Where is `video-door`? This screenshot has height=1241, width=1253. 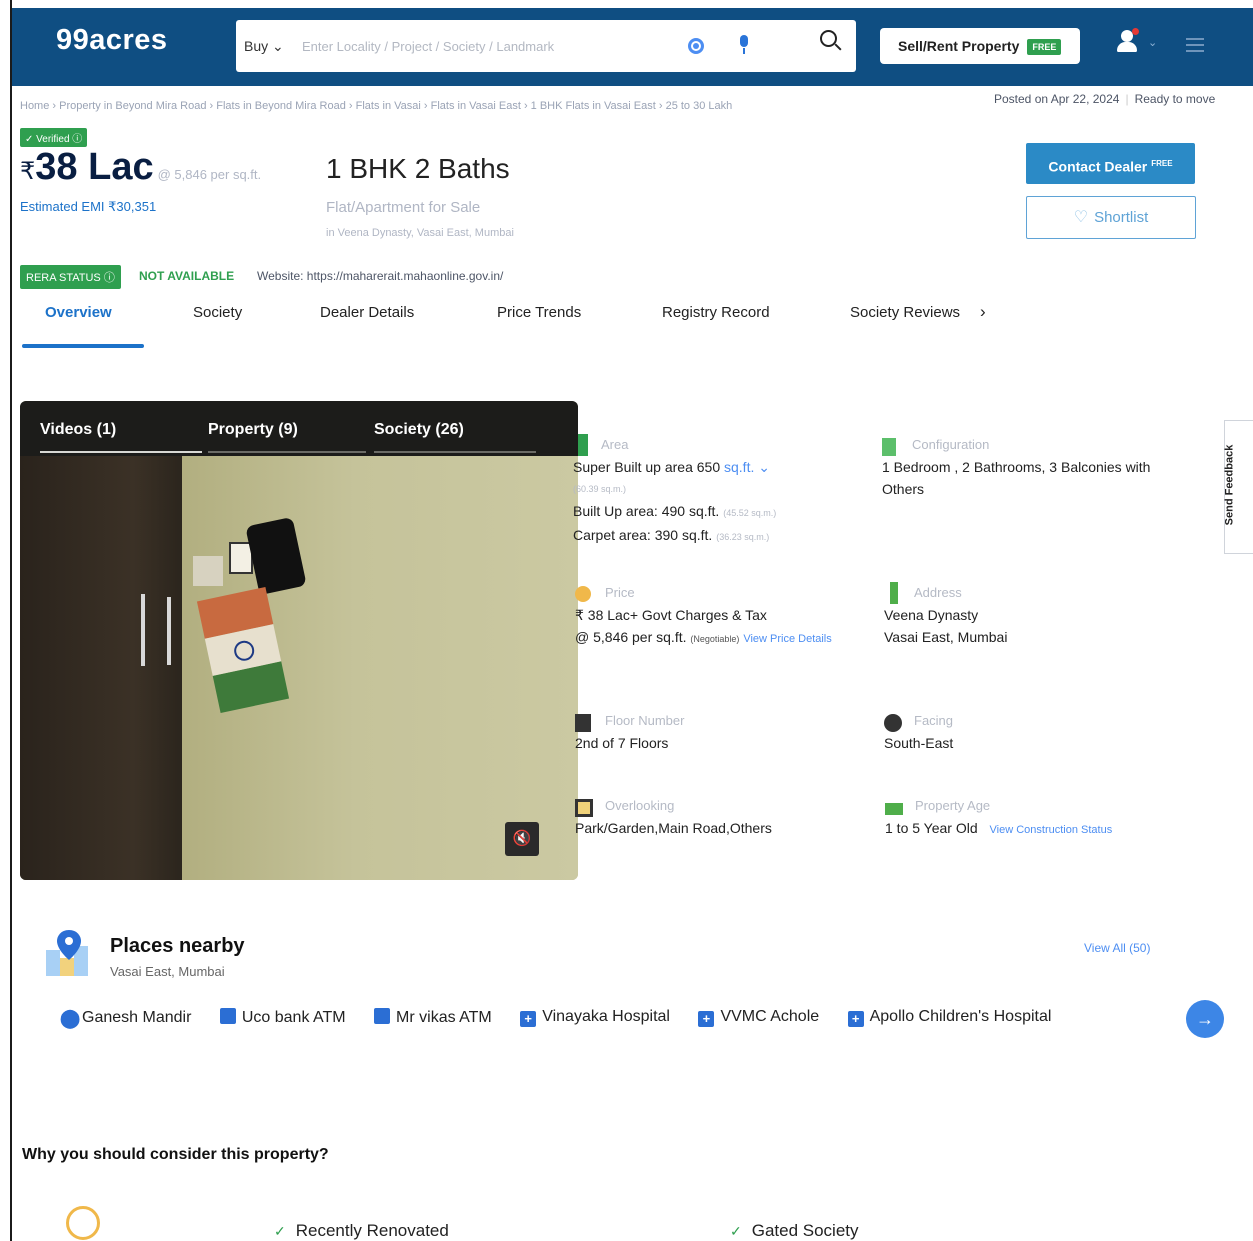
video-door is located at coordinates (101, 668).